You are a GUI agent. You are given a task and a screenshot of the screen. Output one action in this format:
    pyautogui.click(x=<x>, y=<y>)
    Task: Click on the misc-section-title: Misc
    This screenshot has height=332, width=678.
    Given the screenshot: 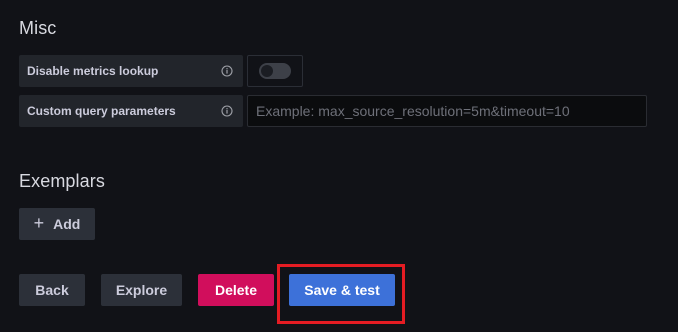 What is the action you would take?
    pyautogui.click(x=38, y=28)
    